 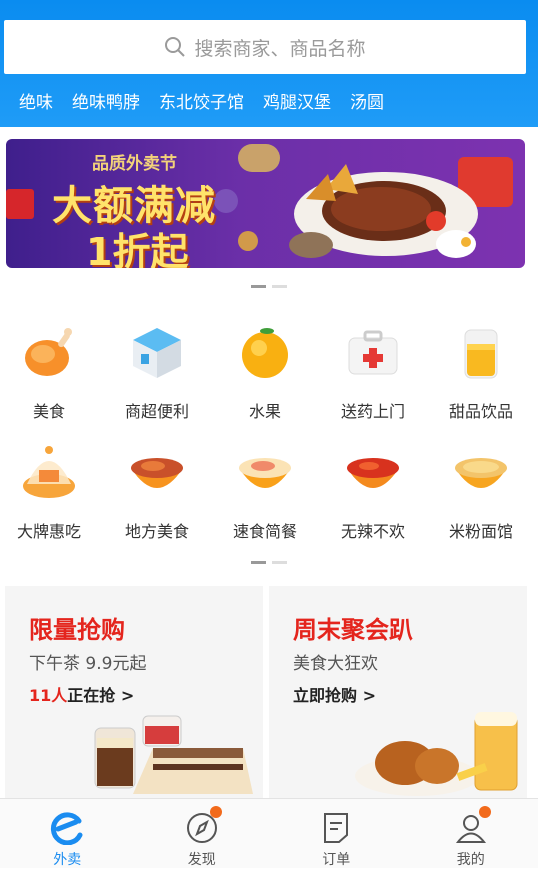 What do you see at coordinates (178, 753) in the screenshot?
I see `cake-illustration` at bounding box center [178, 753].